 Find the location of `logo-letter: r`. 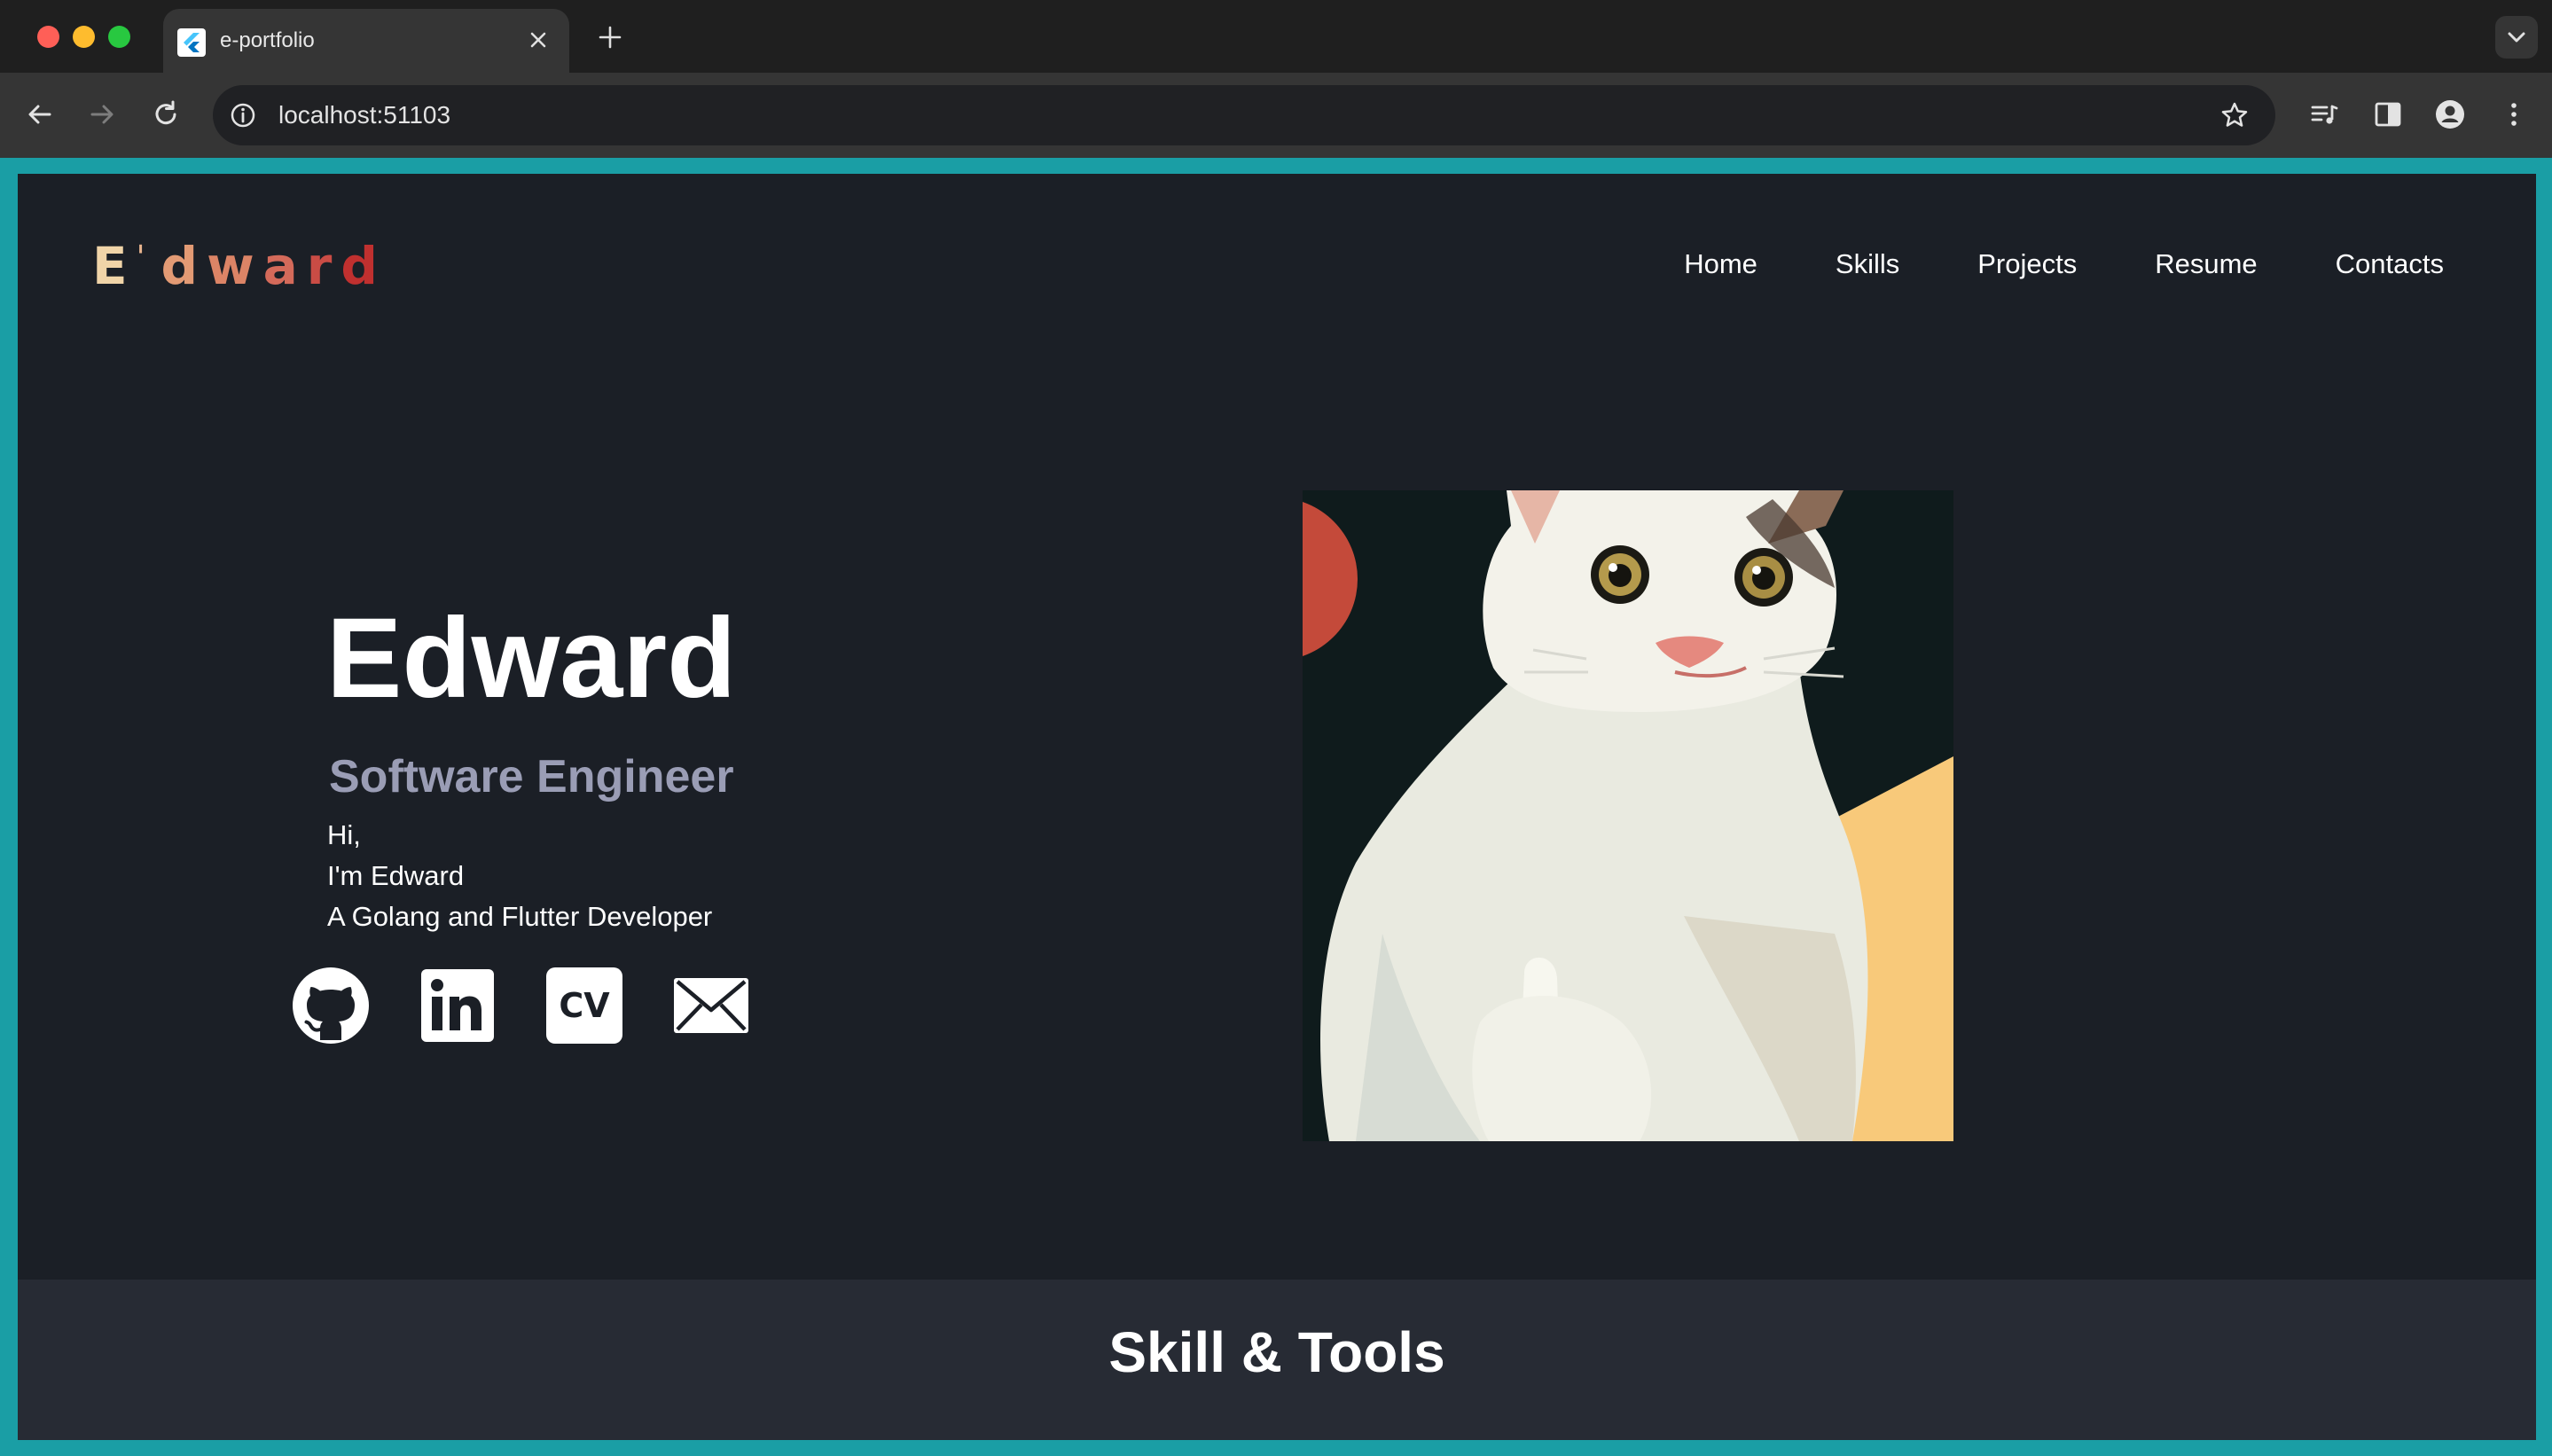

logo-letter: r is located at coordinates (323, 266).